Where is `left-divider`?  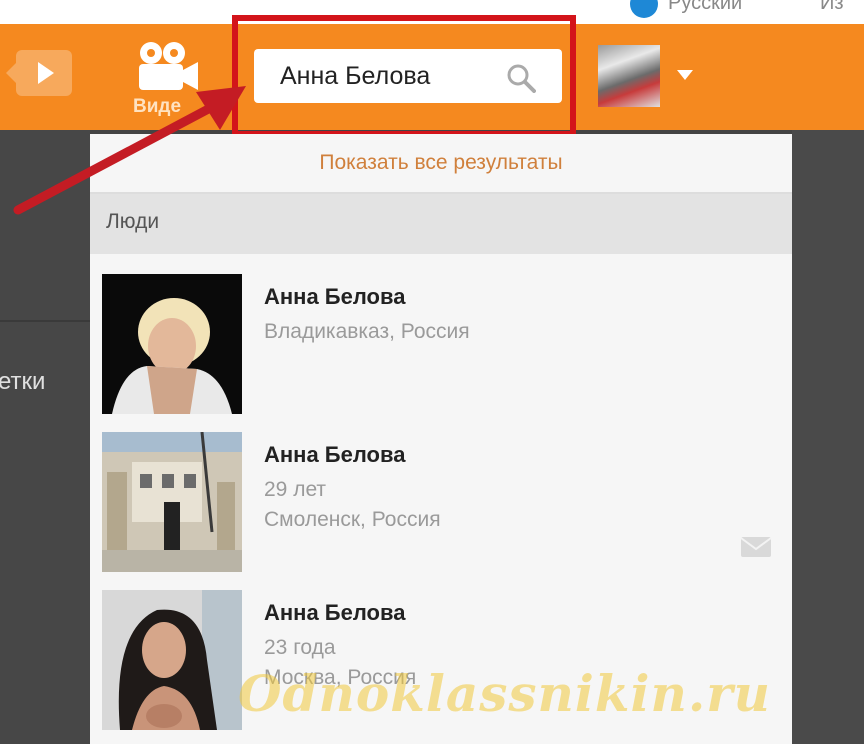
left-divider is located at coordinates (45, 321).